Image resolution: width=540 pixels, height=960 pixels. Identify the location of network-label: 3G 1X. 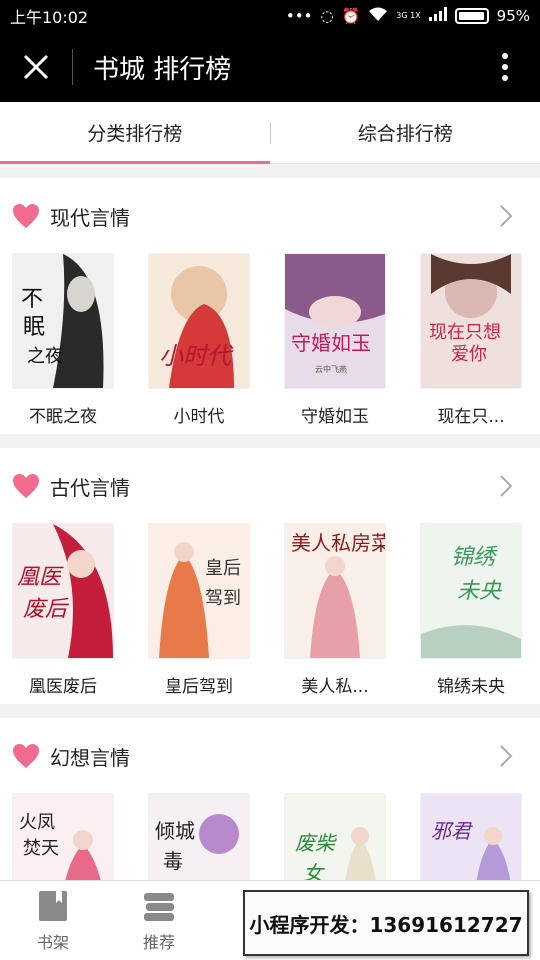
(408, 15).